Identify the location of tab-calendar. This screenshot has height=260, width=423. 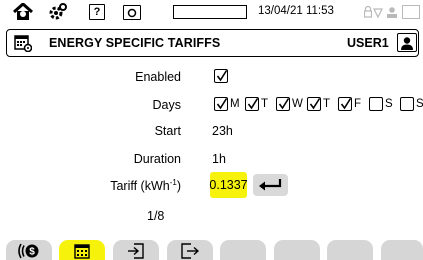
(82, 250).